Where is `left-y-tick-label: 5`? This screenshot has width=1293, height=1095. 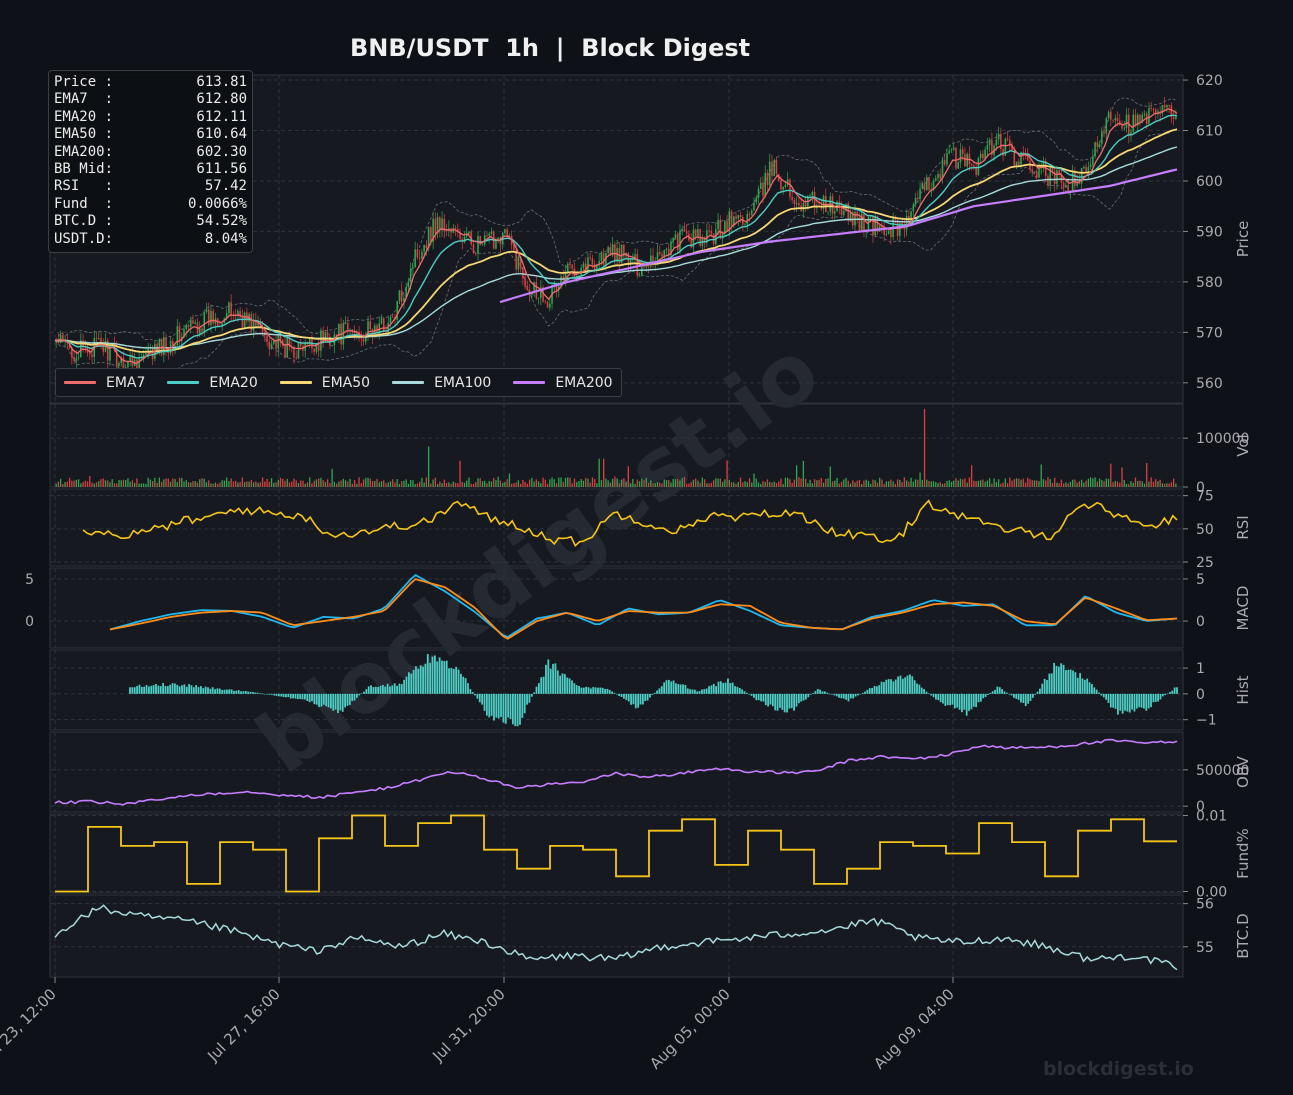 left-y-tick-label: 5 is located at coordinates (29, 580).